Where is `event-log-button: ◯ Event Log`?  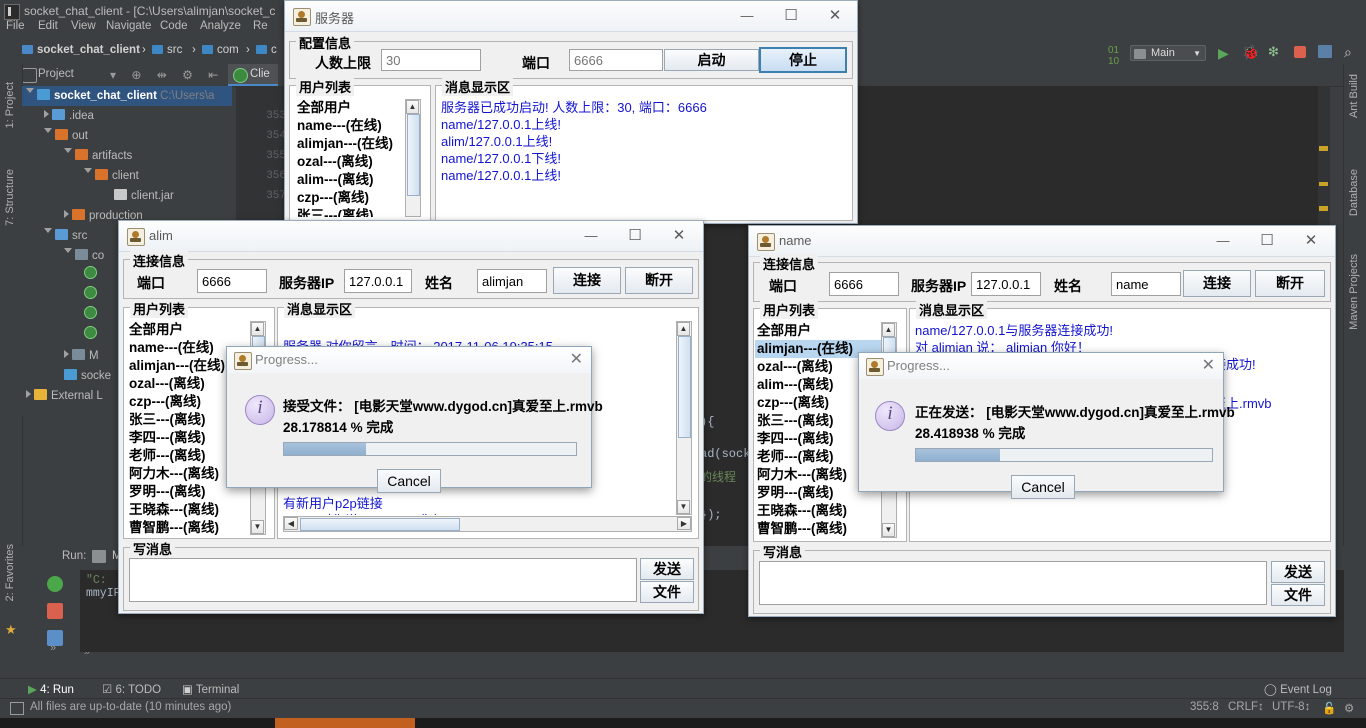 event-log-button: ◯ Event Log is located at coordinates (1298, 689).